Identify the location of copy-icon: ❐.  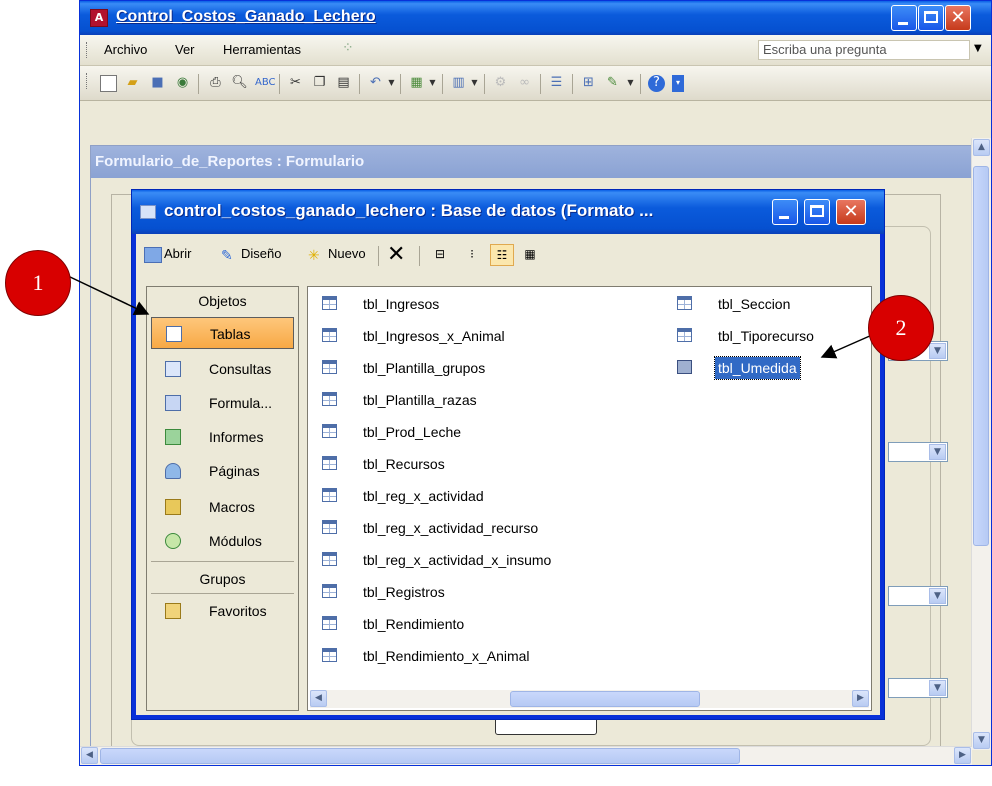
(319, 83).